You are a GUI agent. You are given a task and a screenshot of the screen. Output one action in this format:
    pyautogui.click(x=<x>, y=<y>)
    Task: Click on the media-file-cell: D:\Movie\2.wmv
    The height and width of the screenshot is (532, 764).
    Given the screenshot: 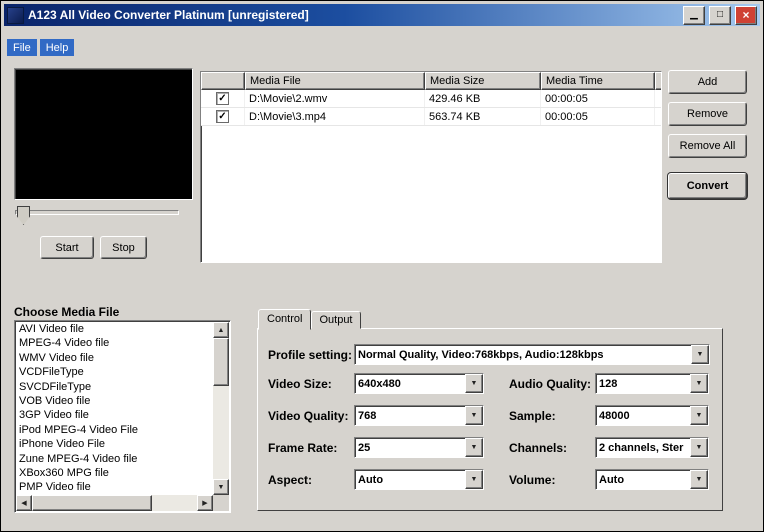 What is the action you would take?
    pyautogui.click(x=335, y=98)
    